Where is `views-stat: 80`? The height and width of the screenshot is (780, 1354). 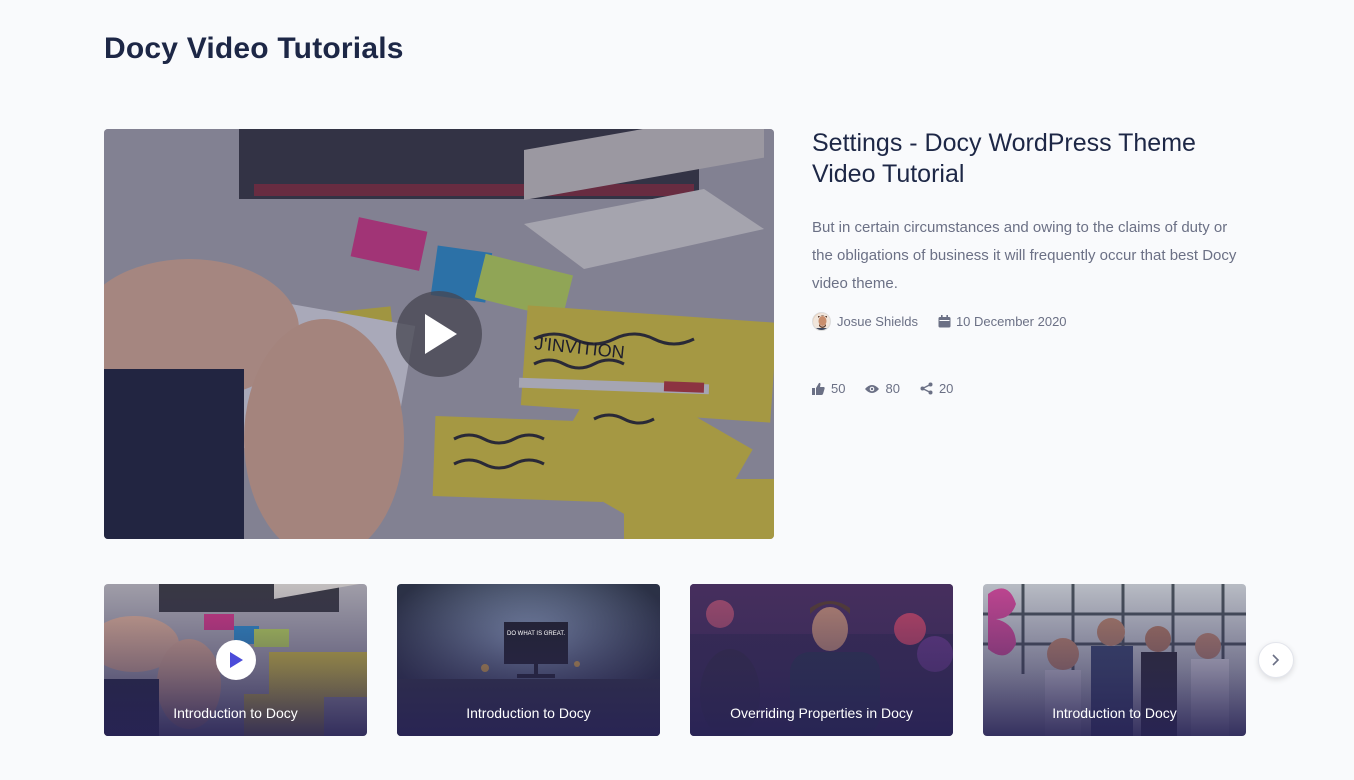 views-stat: 80 is located at coordinates (882, 388).